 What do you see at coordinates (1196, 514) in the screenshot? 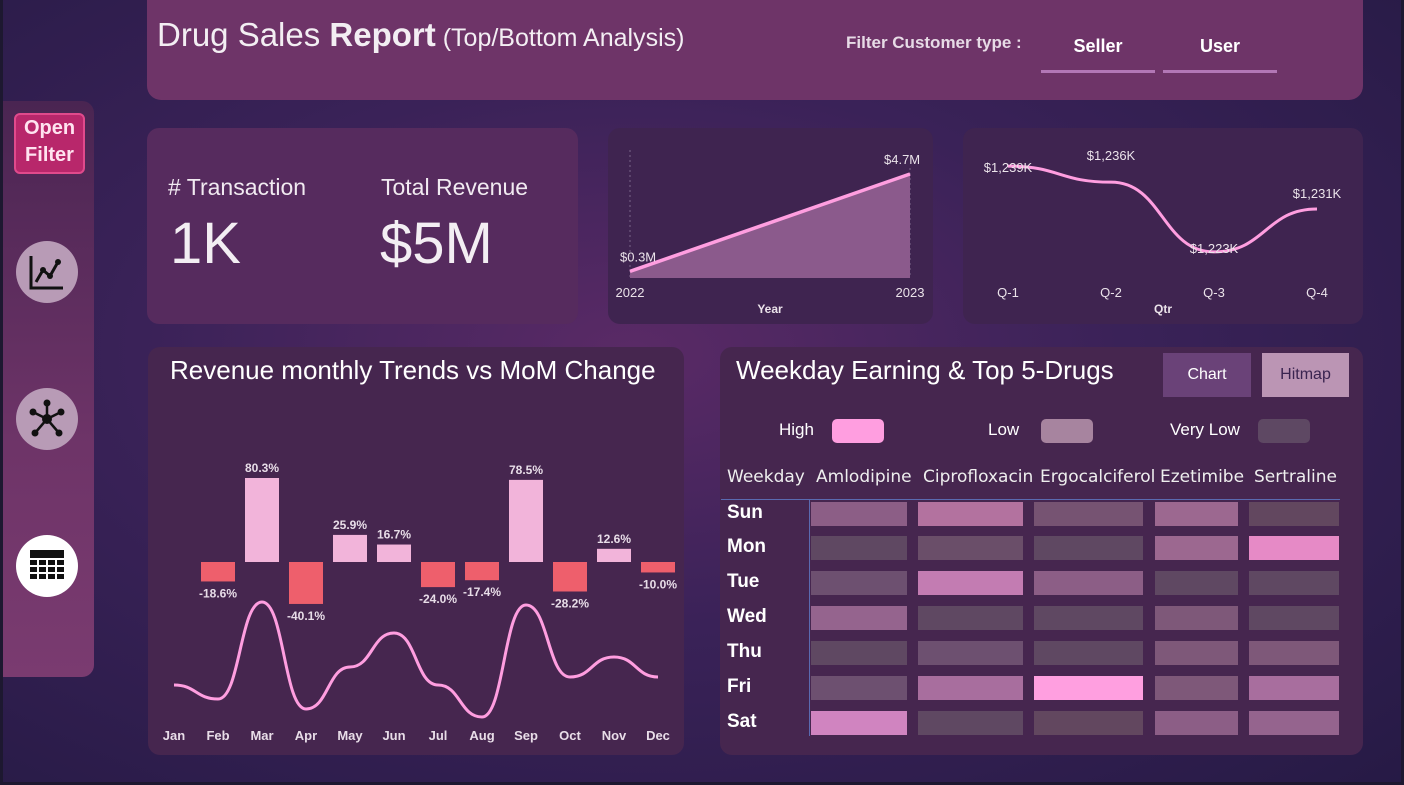
I see `heatmap-cell-sun-ezetimibe` at bounding box center [1196, 514].